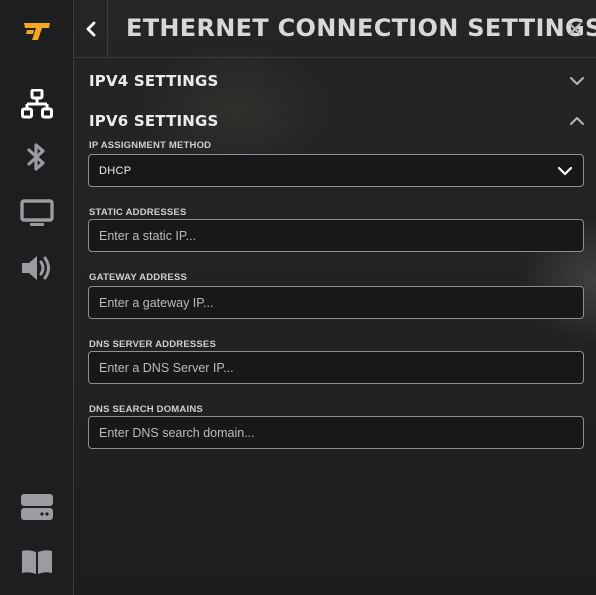 The height and width of the screenshot is (595, 596). I want to click on page-title: ETHERNET CONNECTION SETTINGS, so click(361, 28).